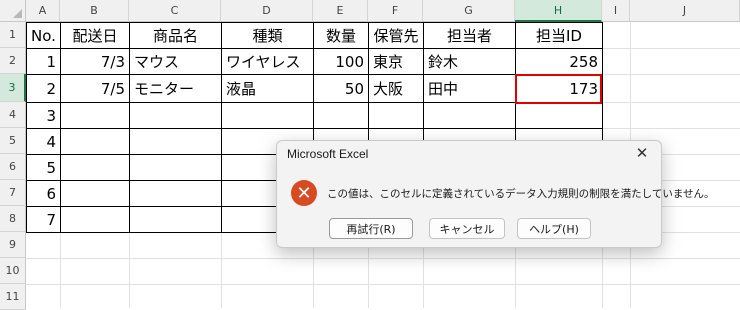 The height and width of the screenshot is (310, 740). What do you see at coordinates (175, 61) in the screenshot?
I see `cell-c2: マウス` at bounding box center [175, 61].